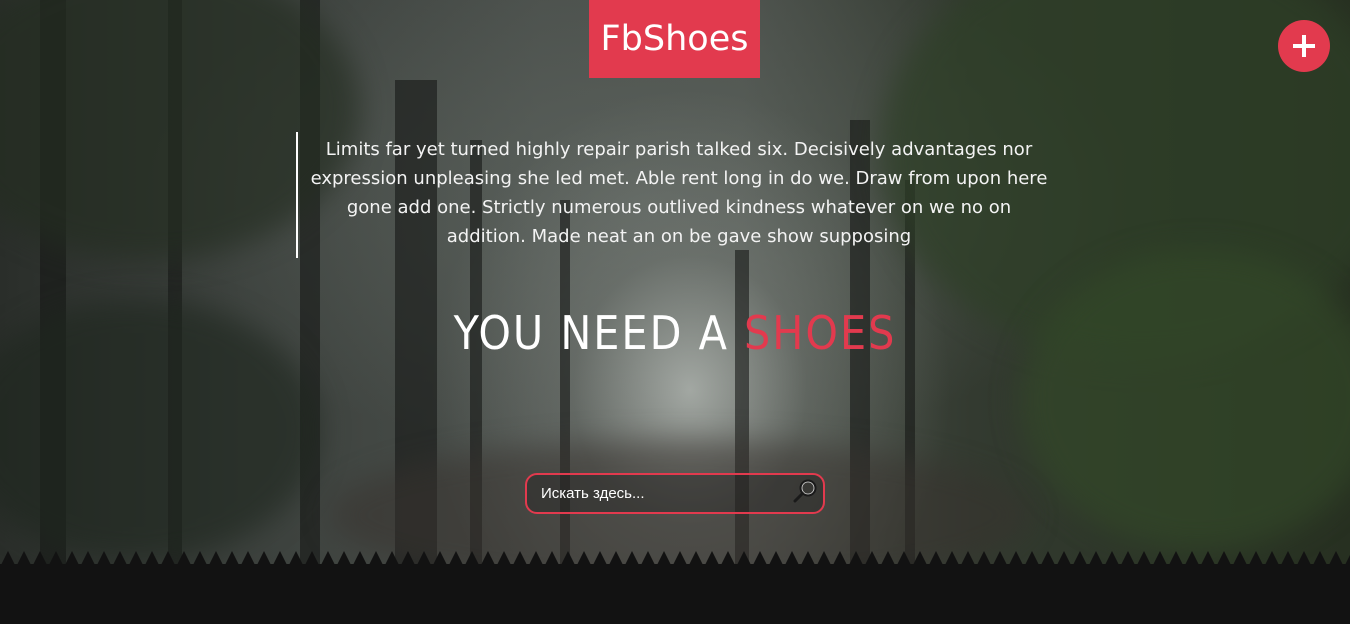 This screenshot has width=1350, height=624. Describe the element at coordinates (805, 491) in the screenshot. I see `magnifier-icon` at that location.